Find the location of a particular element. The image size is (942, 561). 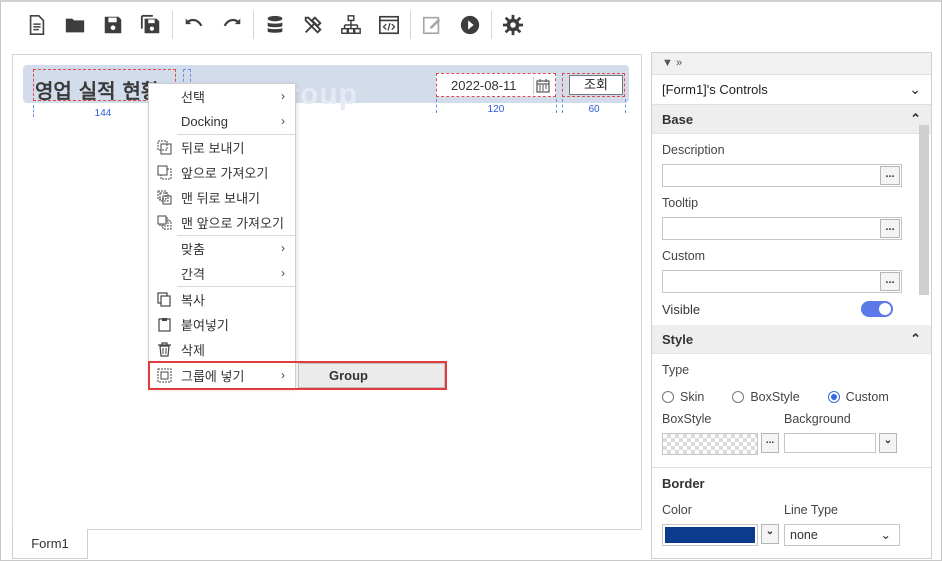

date-picker: 2022-08-11 is located at coordinates (496, 85).